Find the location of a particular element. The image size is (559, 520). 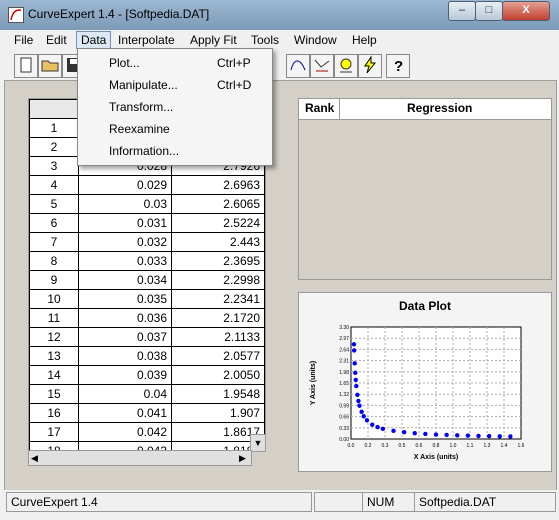

menu-tools: Tools is located at coordinates (265, 40).